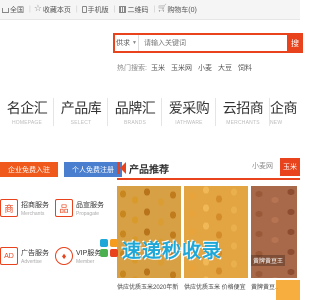 This screenshot has width=320, height=300. I want to click on section-logo-icon, so click(121, 168).